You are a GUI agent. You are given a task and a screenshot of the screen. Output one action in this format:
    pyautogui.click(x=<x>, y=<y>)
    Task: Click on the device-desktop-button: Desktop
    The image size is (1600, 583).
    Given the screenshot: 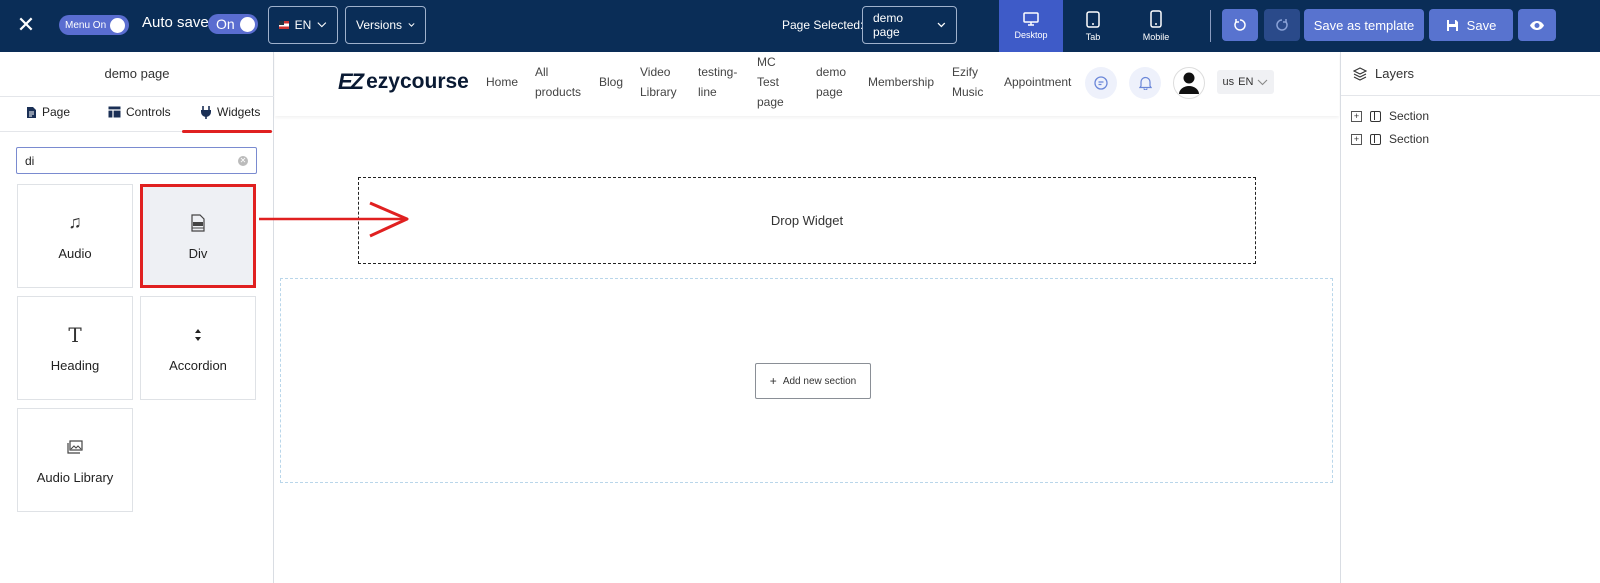 What is the action you would take?
    pyautogui.click(x=1031, y=26)
    